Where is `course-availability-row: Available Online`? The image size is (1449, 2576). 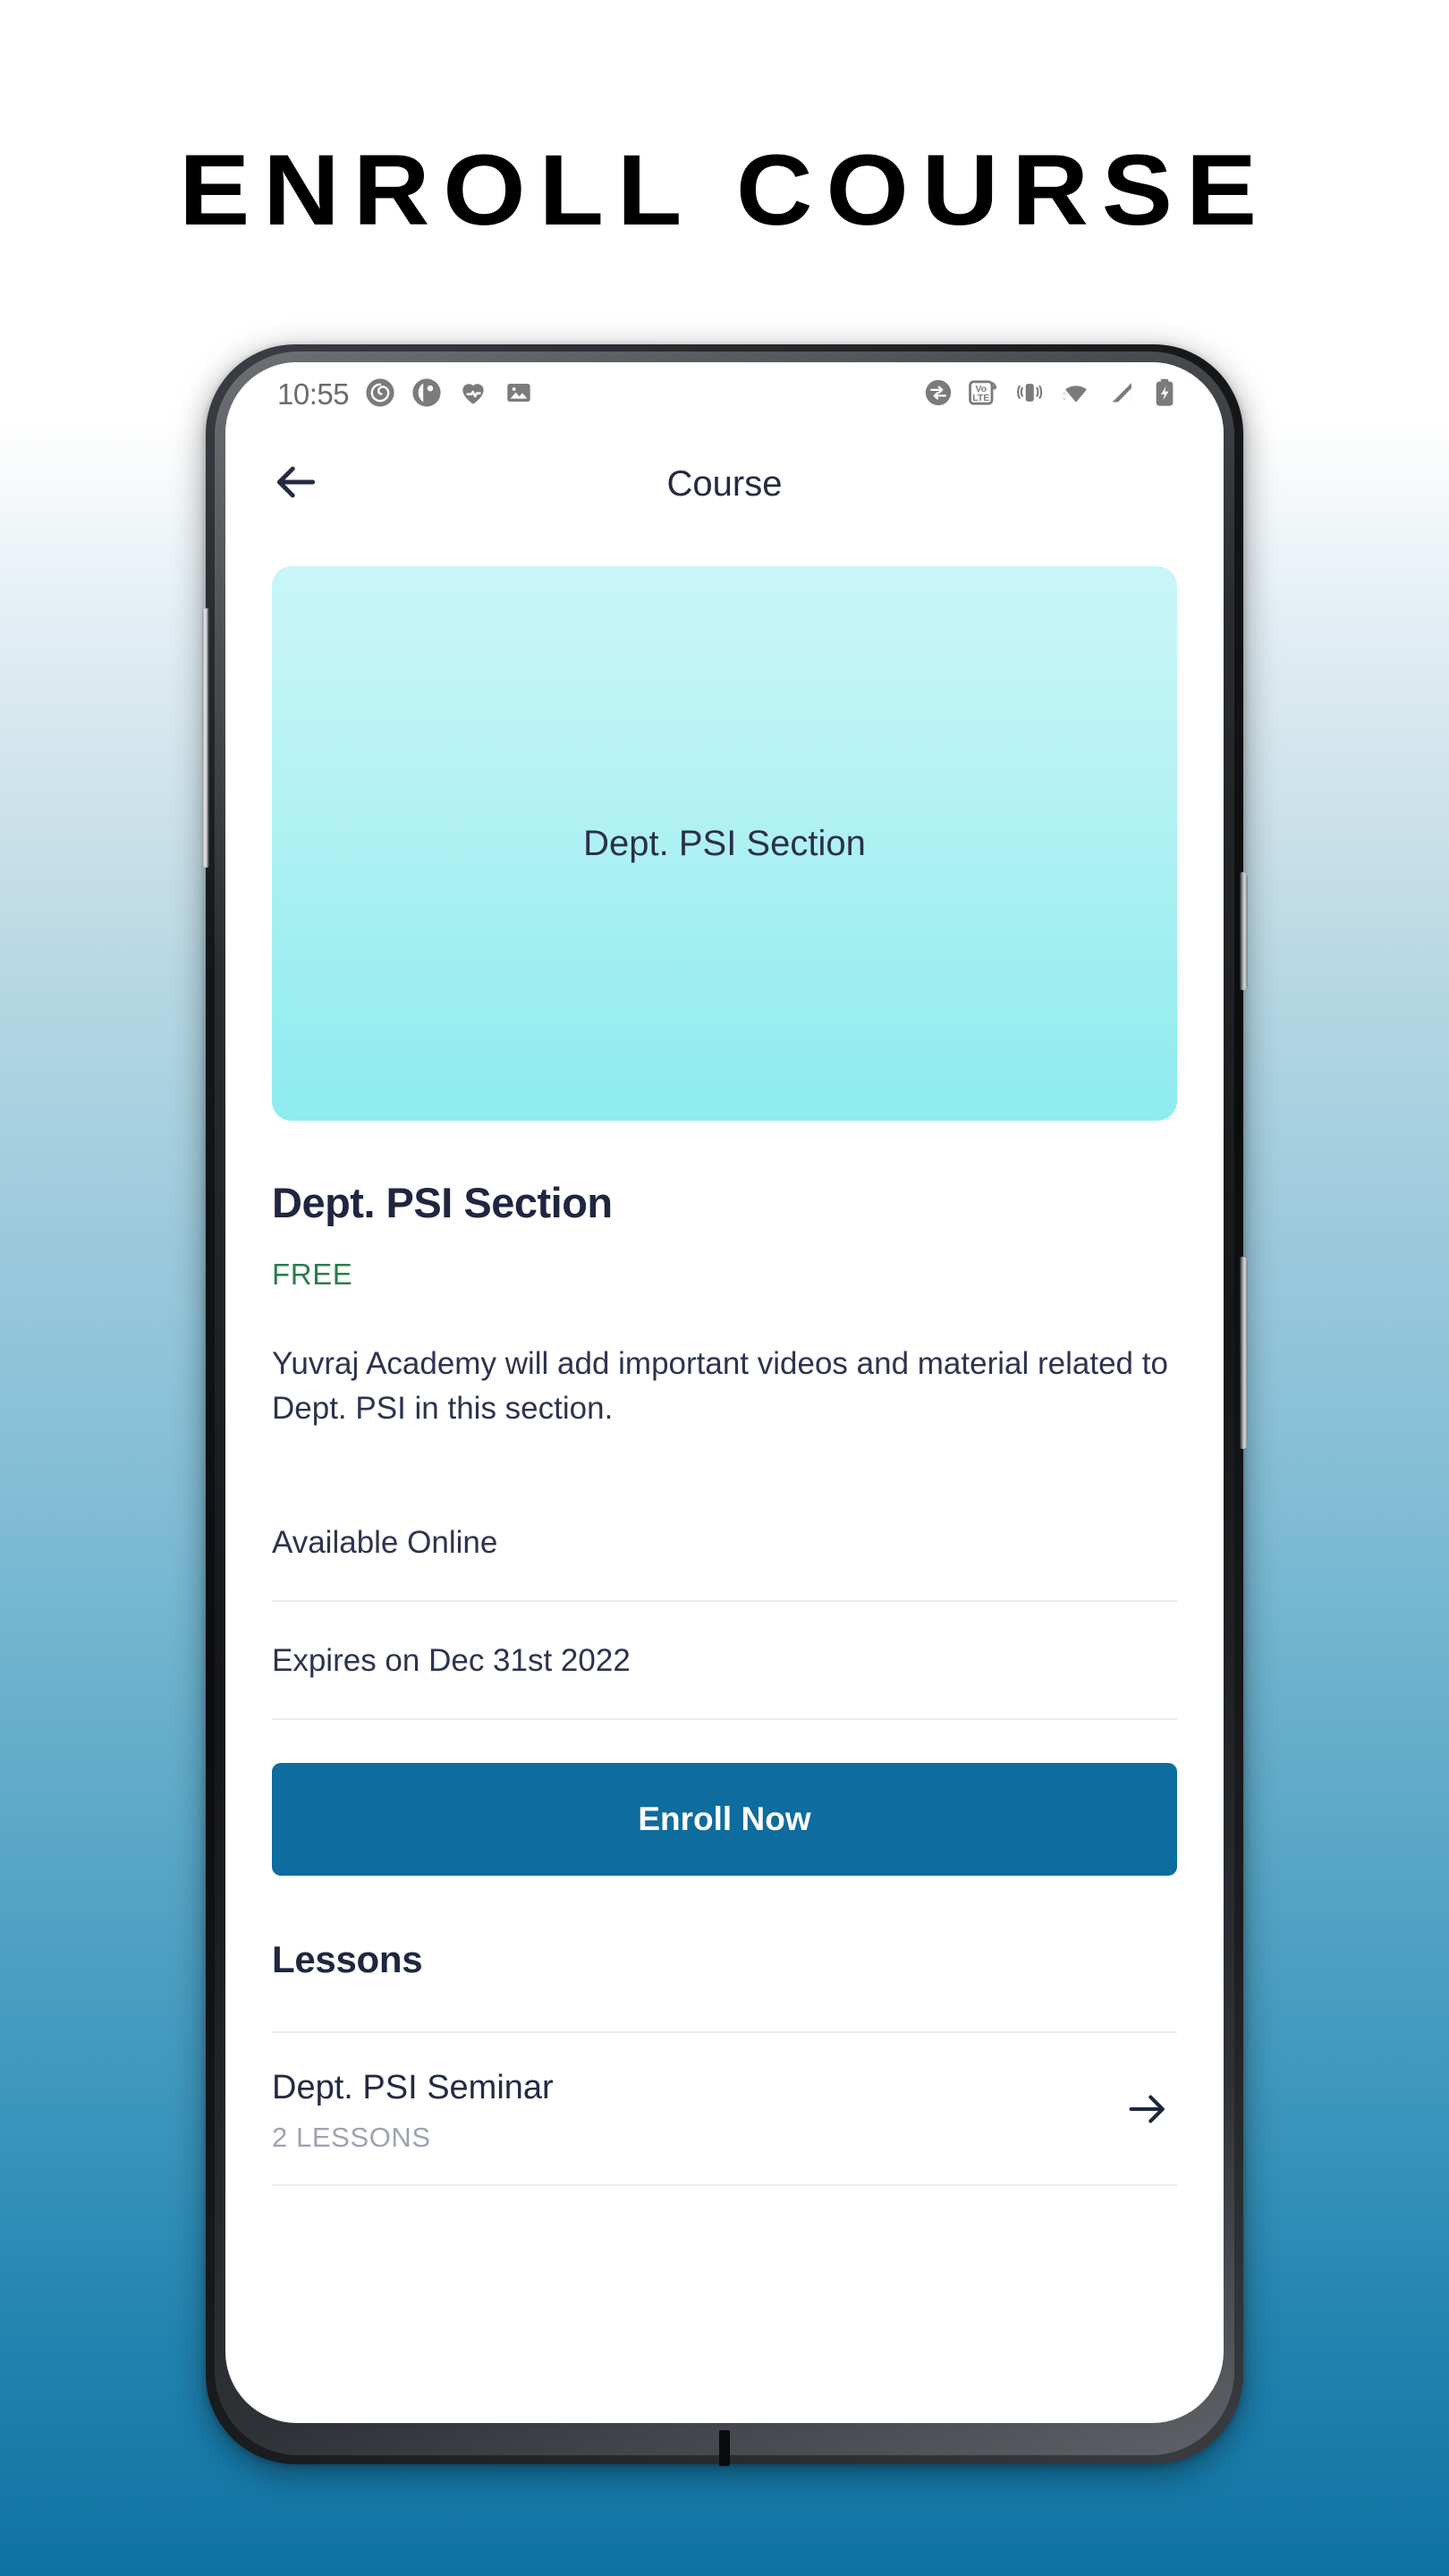
course-availability-row: Available Online is located at coordinates (724, 1543).